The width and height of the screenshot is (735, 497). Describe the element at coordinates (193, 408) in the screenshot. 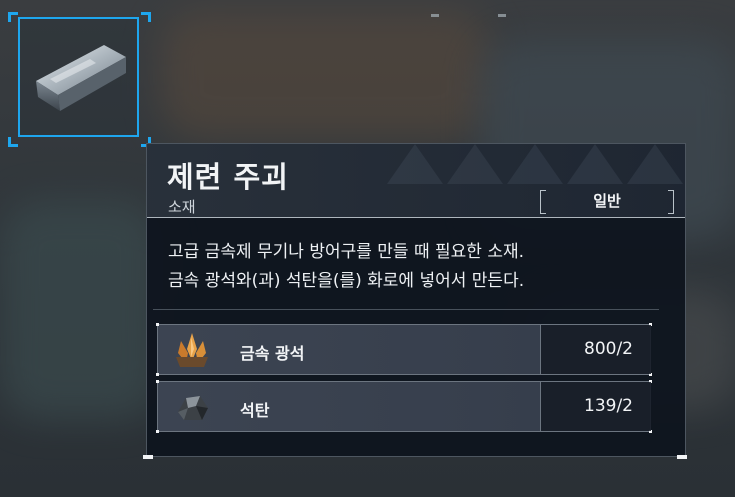

I see `coal-icon` at that location.